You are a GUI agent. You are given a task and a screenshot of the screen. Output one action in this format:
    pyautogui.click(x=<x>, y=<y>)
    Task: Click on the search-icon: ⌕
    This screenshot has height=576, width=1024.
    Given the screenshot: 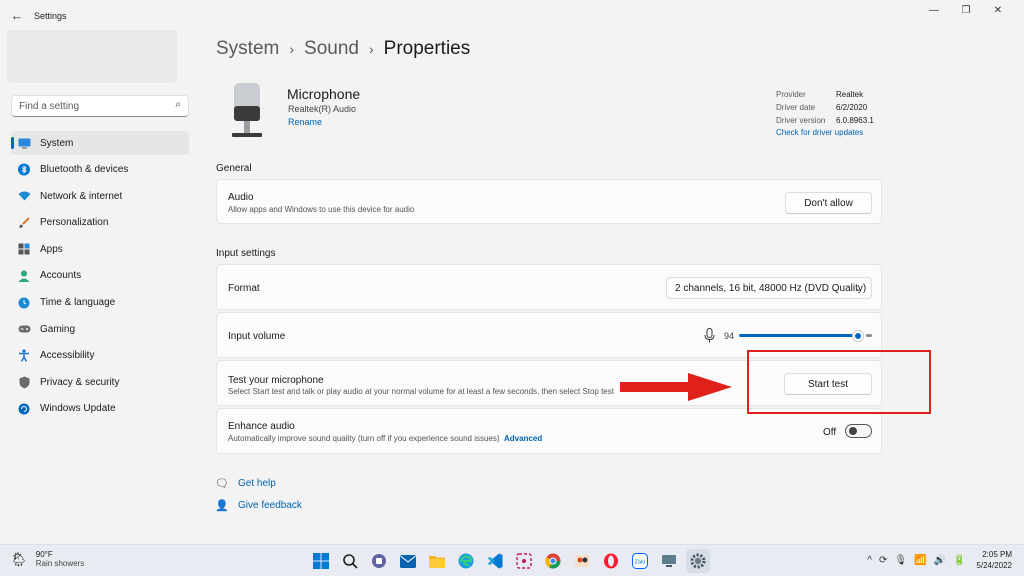 What is the action you would take?
    pyautogui.click(x=178, y=104)
    